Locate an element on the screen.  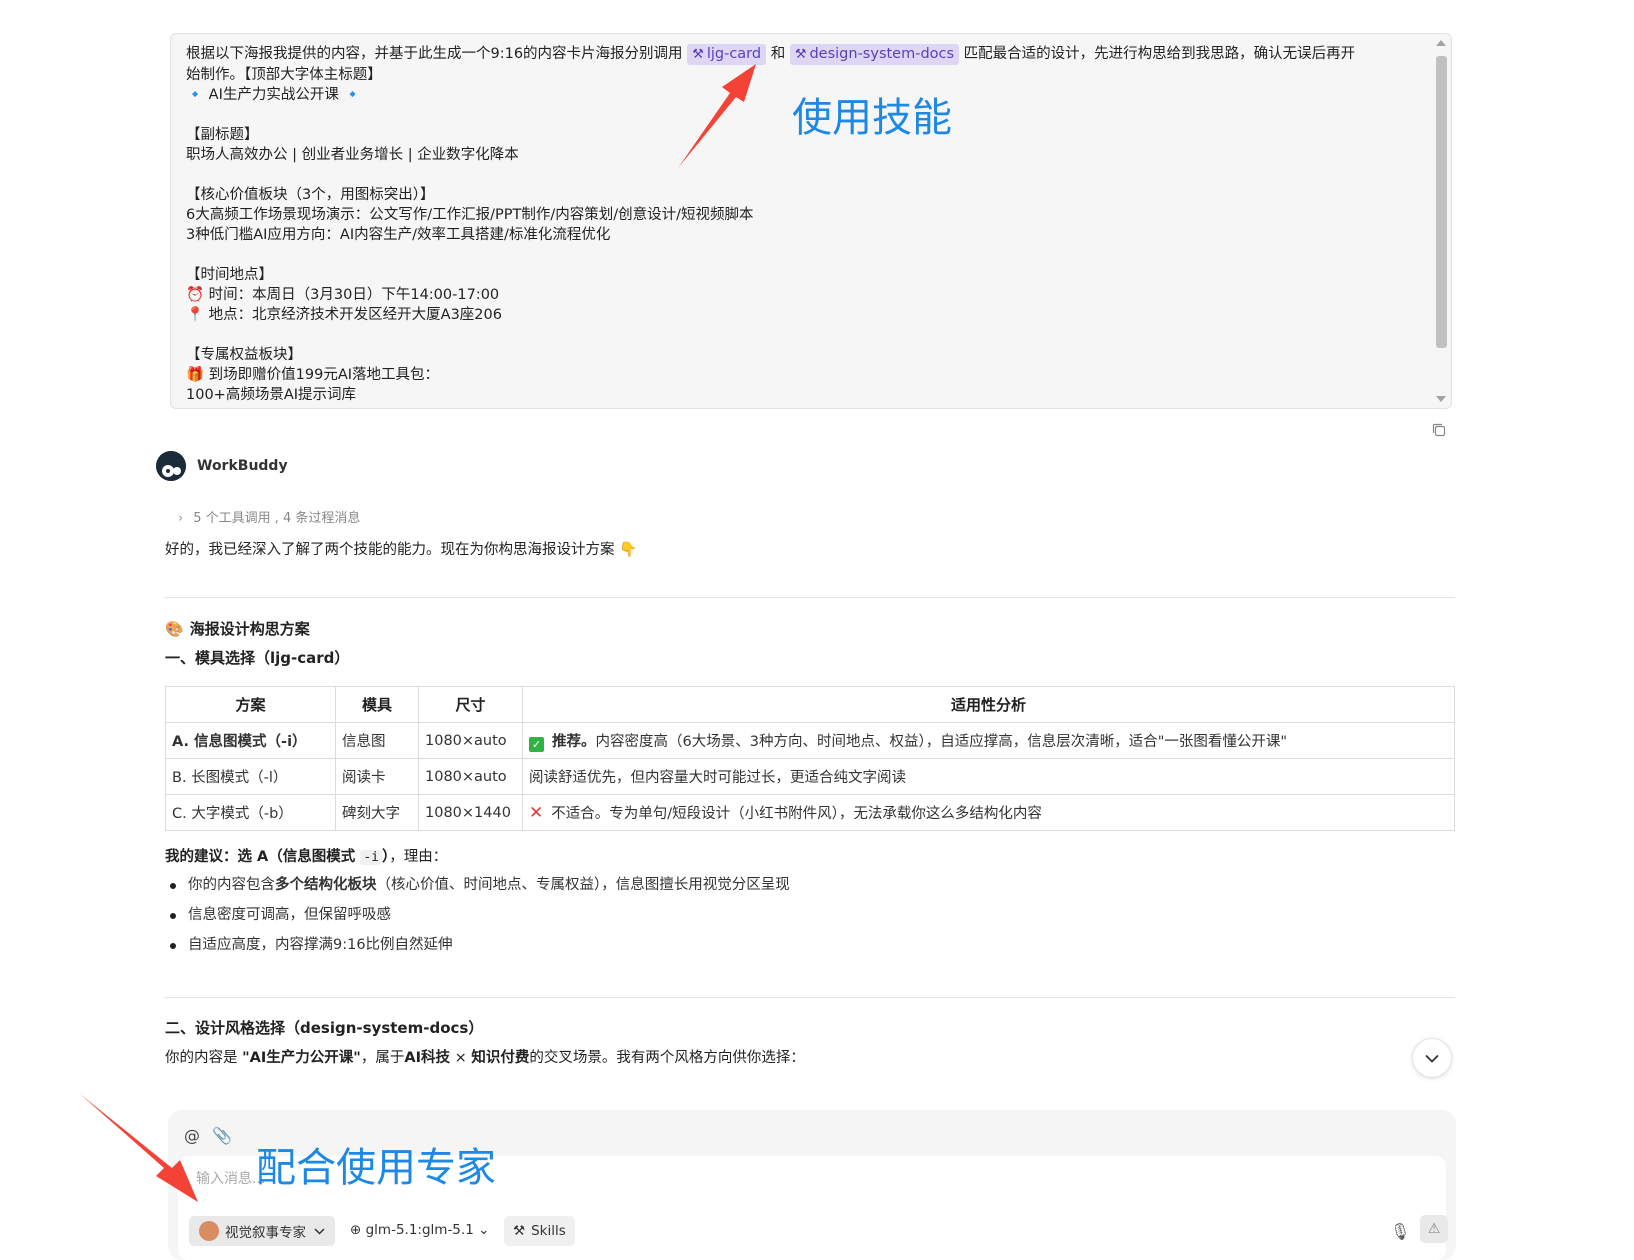
annotation-expert-label: 配合使用专家 is located at coordinates (376, 1168).